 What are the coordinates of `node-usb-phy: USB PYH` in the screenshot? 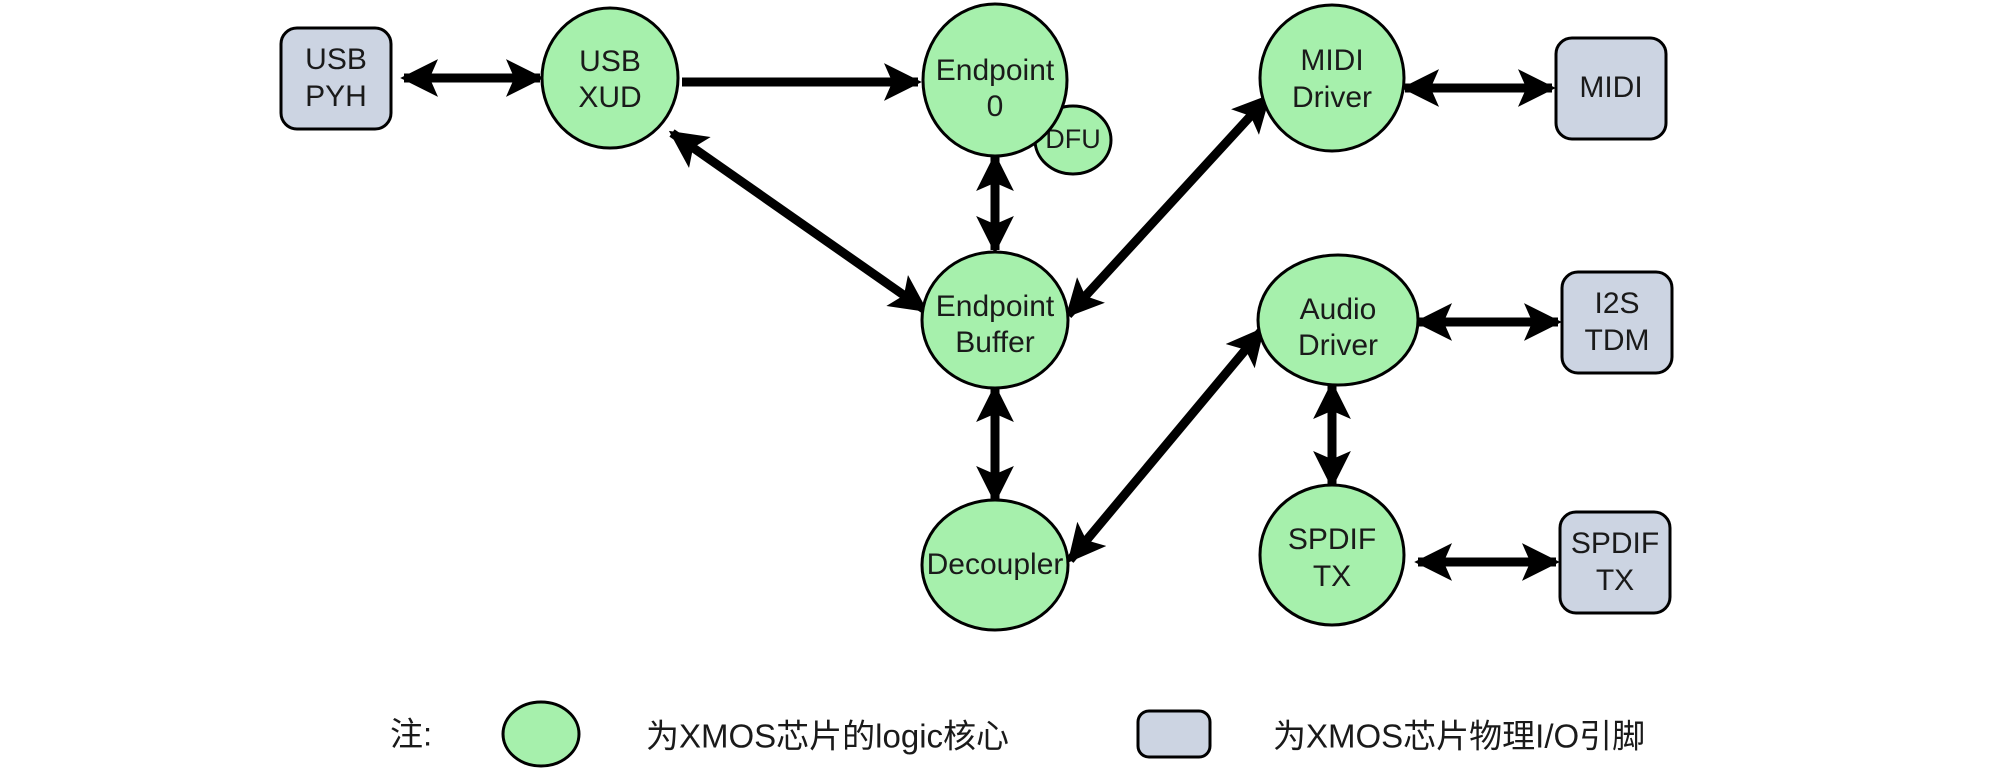 It's located at (336, 78).